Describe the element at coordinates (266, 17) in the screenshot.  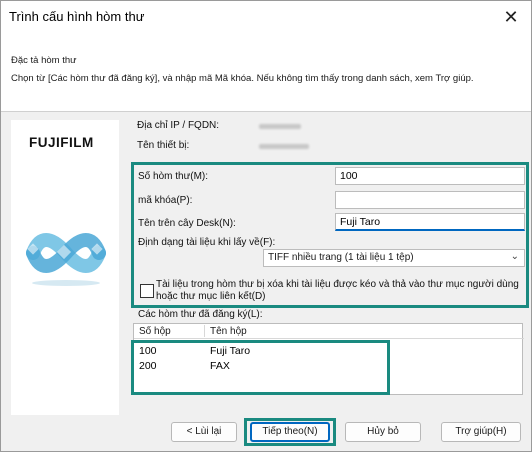
I see `title-bar: Trình cấu hình hòm thư ✕` at that location.